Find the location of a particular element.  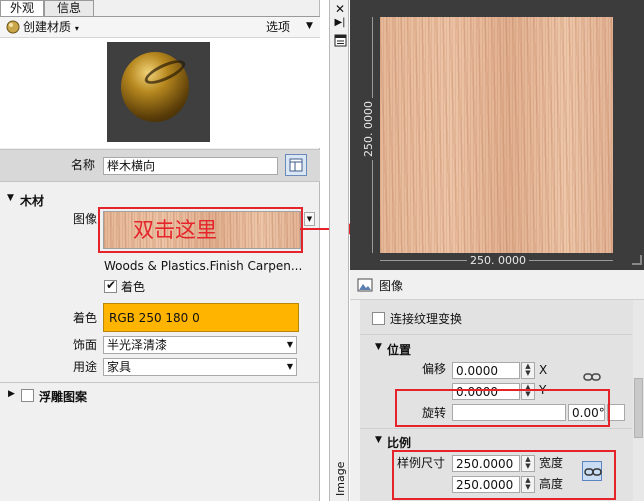

options-label: 选项 is located at coordinates (278, 27).